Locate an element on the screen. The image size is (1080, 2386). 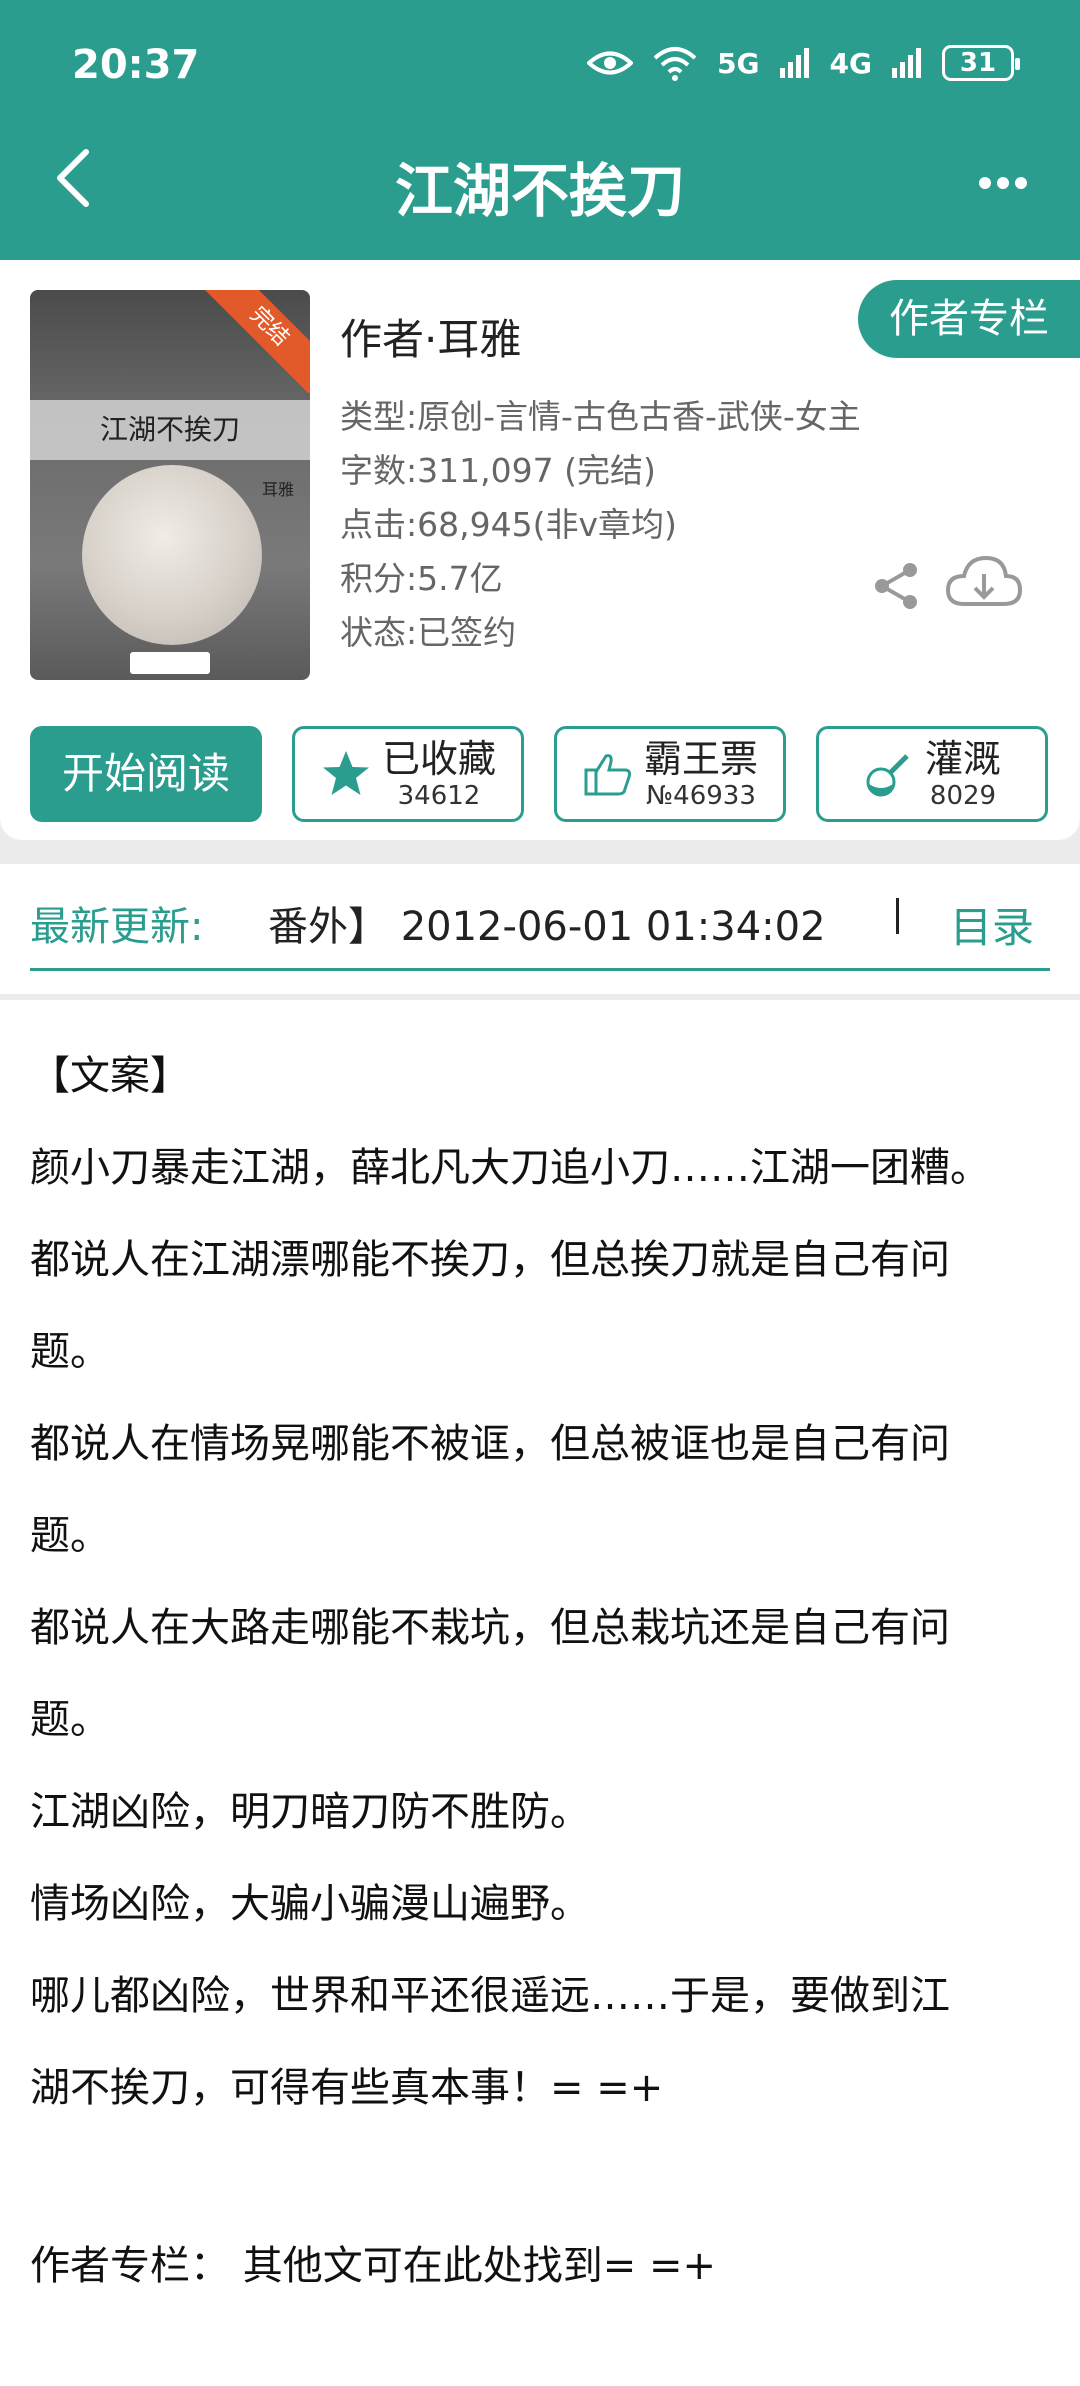
share-icon is located at coordinates (896, 586).